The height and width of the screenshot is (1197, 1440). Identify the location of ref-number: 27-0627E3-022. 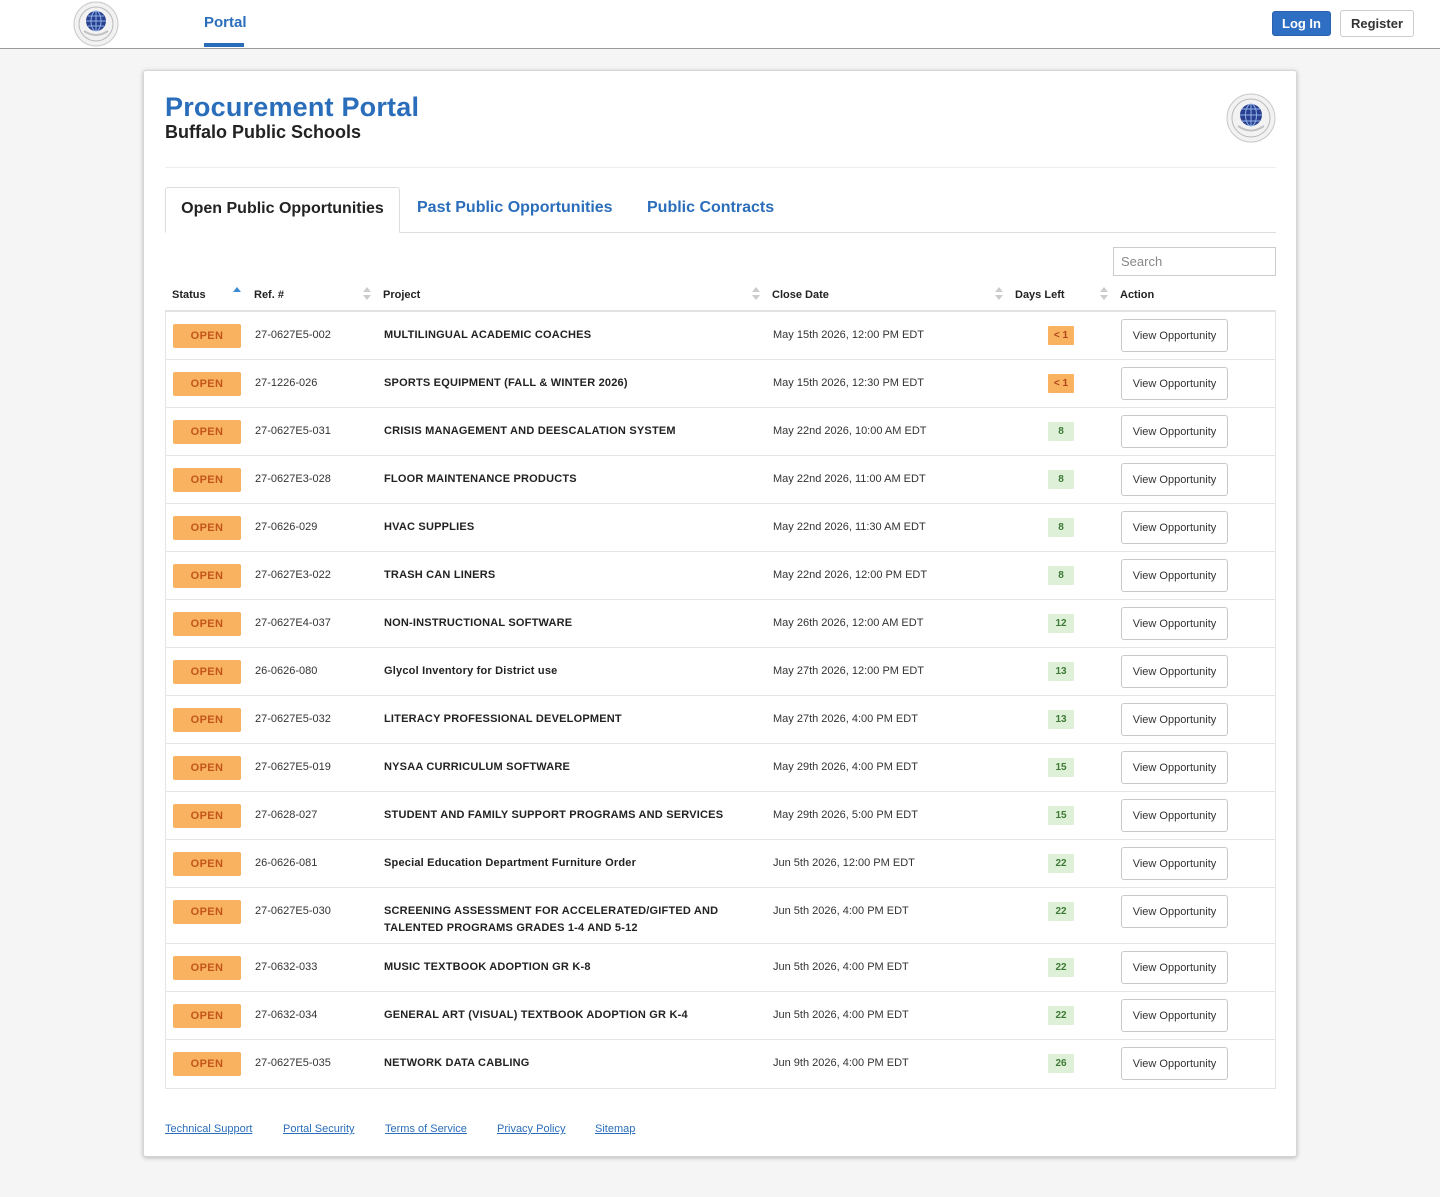
(293, 575).